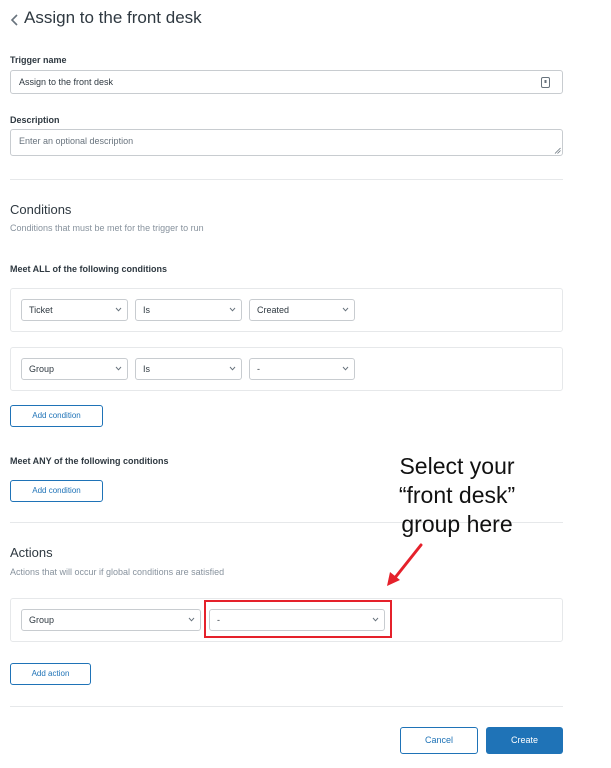 Image resolution: width=611 pixels, height=768 pixels. Describe the element at coordinates (88, 269) in the screenshot. I see `meet-all-label: Meet ALL of the following conditions` at that location.